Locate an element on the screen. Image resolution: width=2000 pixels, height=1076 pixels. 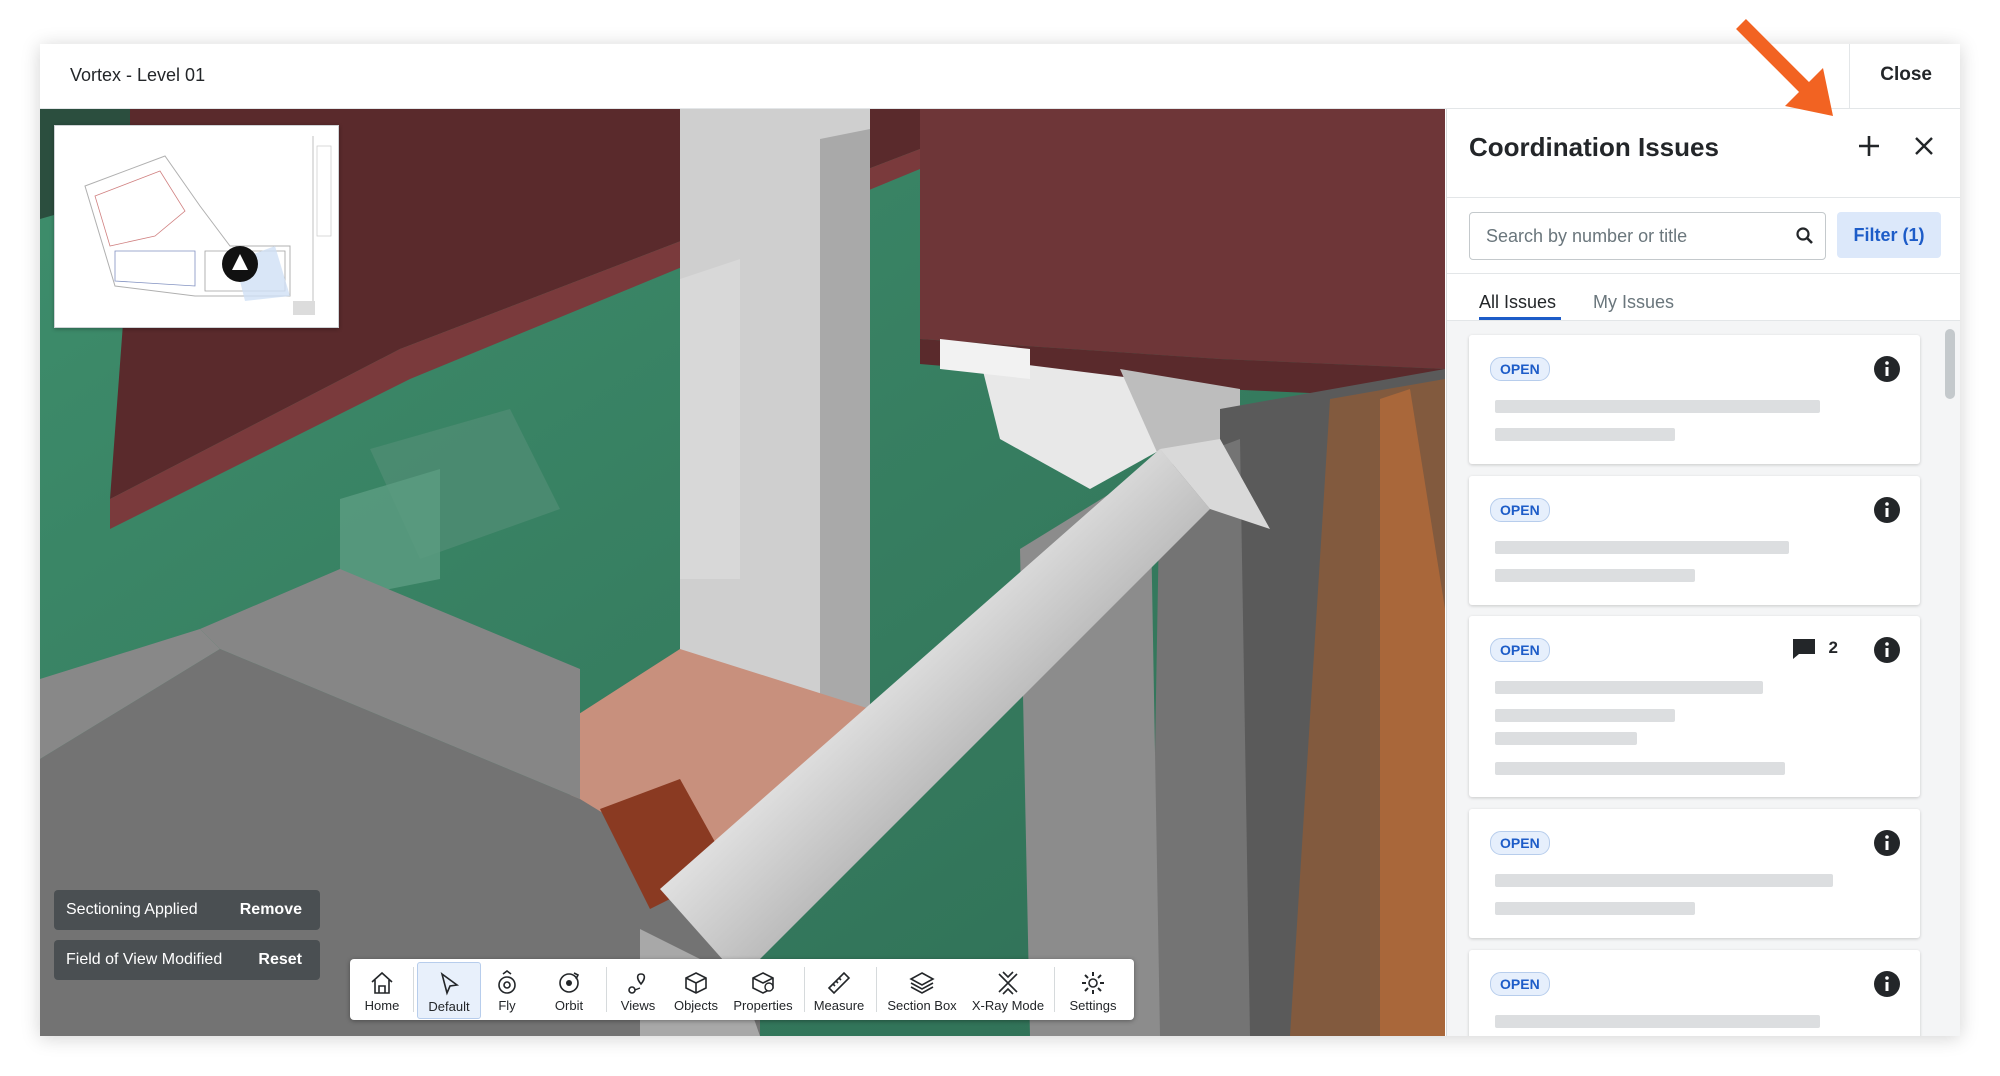
tool-properties: Properties is located at coordinates (763, 989).